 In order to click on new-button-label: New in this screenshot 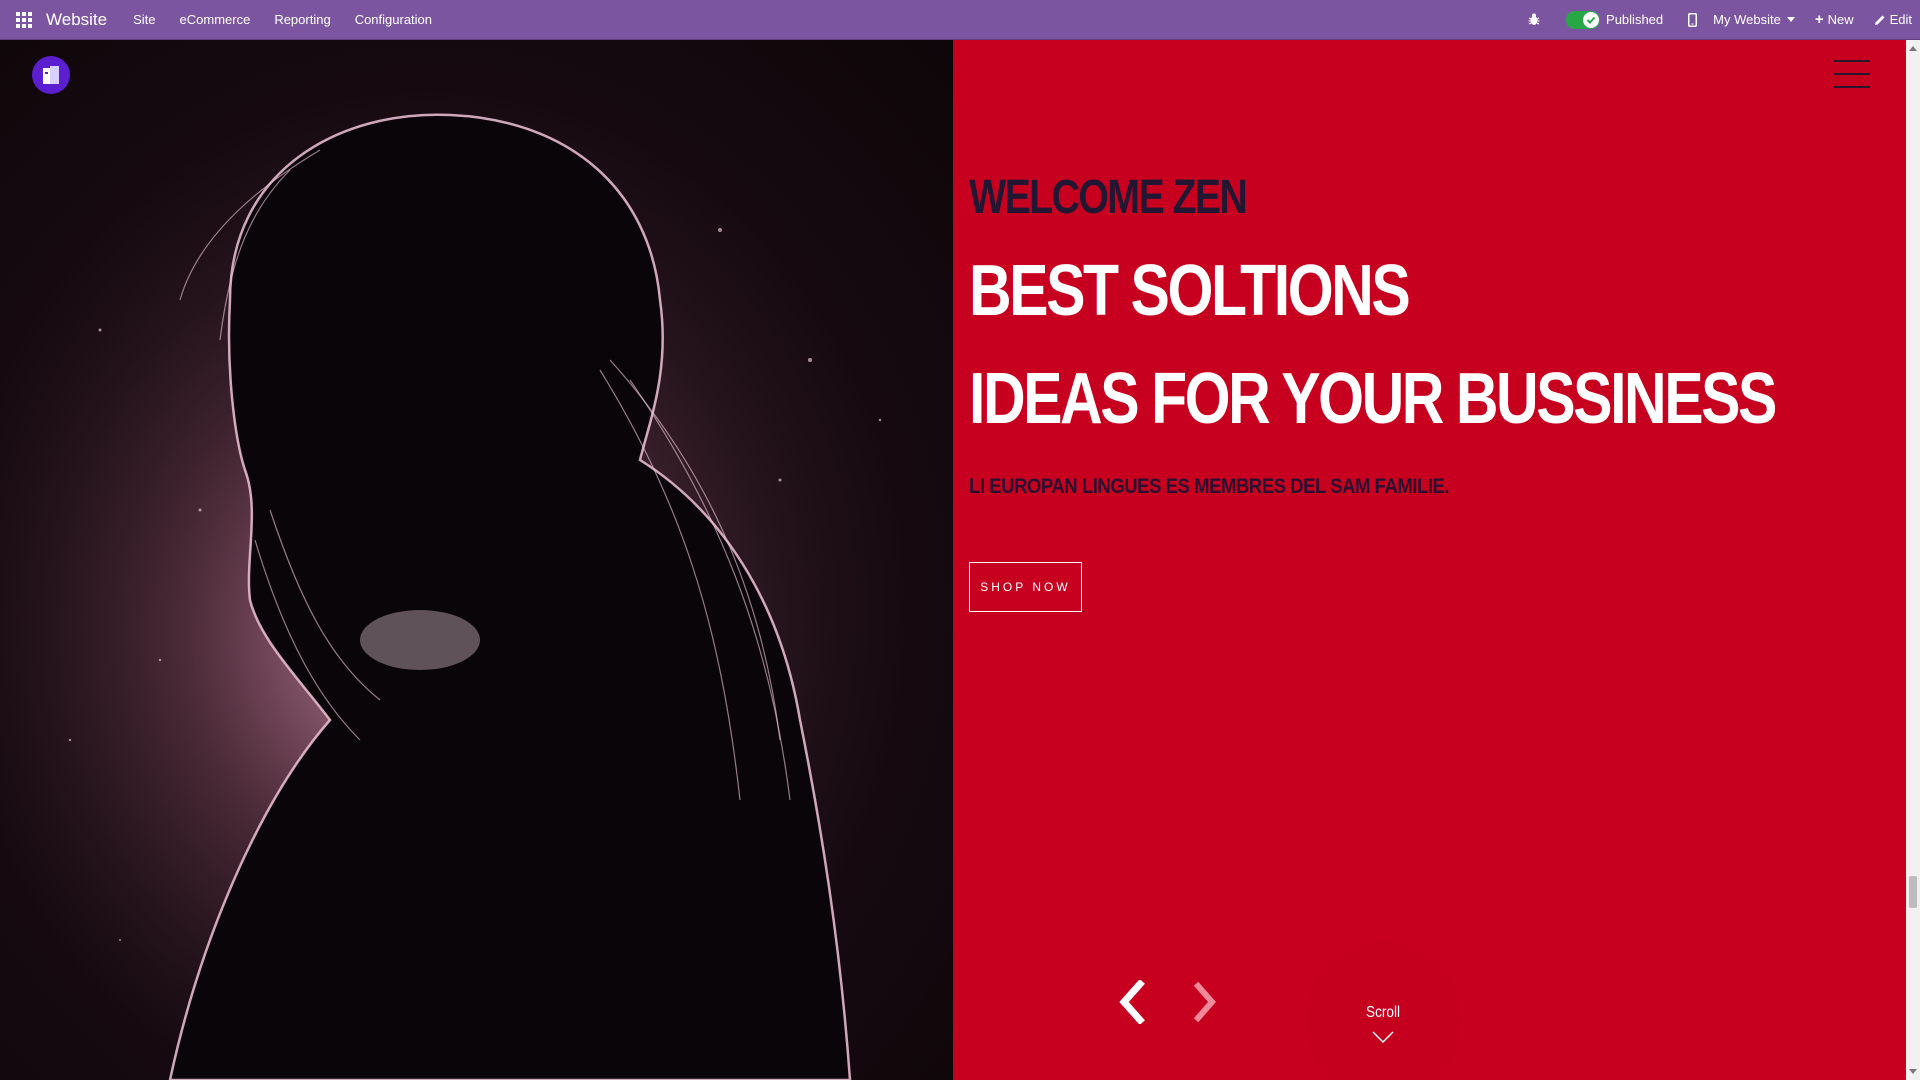, I will do `click(1840, 19)`.